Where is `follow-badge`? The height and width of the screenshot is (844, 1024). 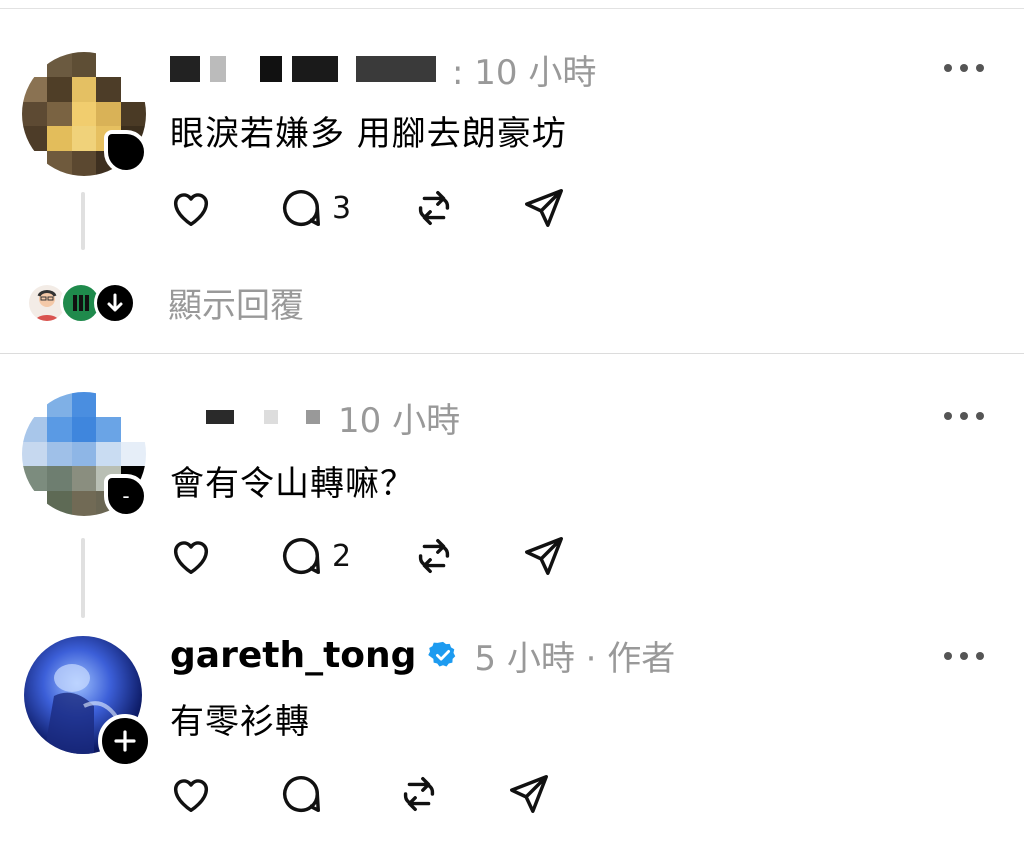
follow-badge is located at coordinates (126, 152).